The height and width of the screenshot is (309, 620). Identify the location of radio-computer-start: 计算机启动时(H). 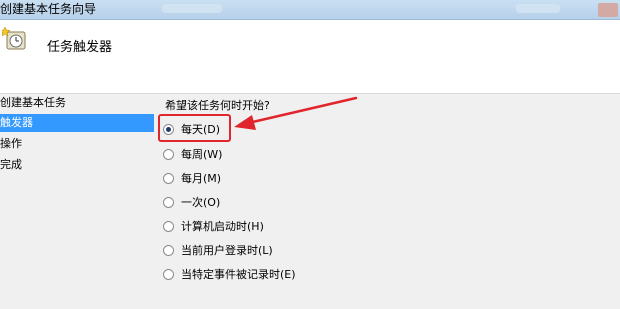
(213, 226).